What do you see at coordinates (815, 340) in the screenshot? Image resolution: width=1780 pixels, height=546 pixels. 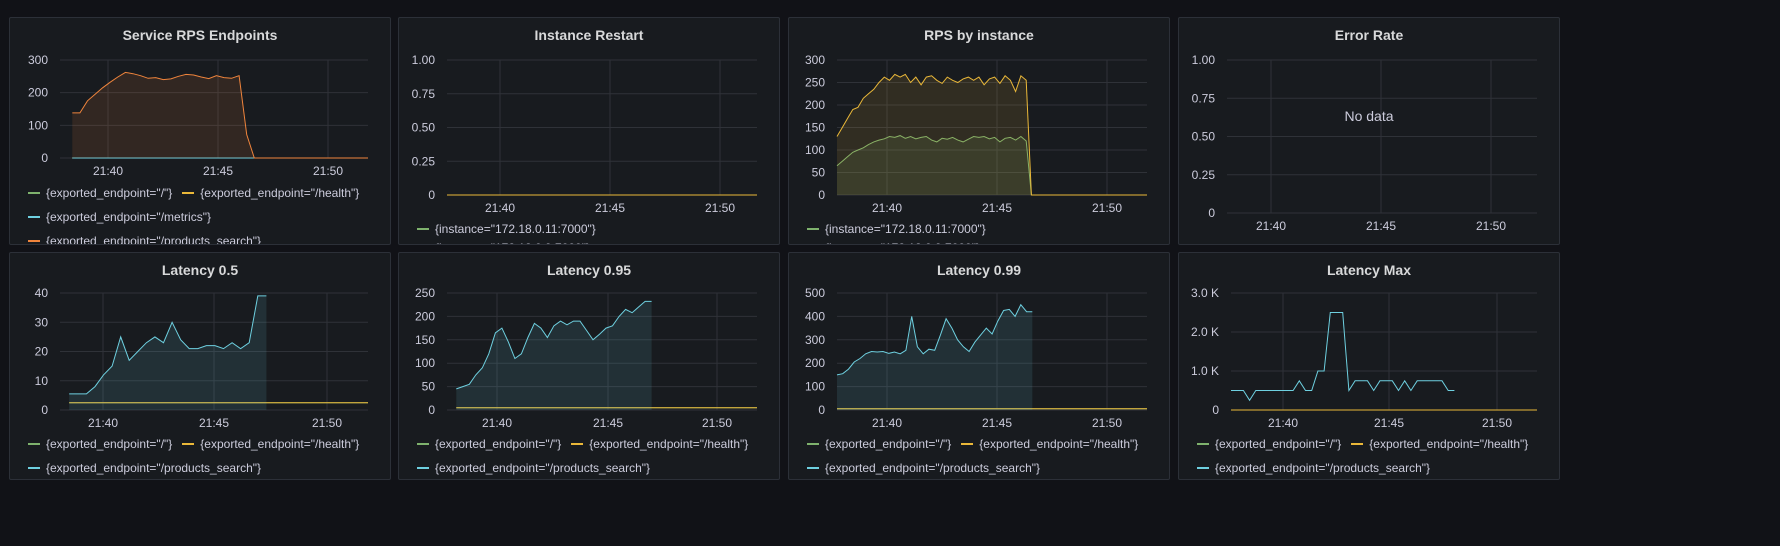 I see `y-tick-label: 300` at bounding box center [815, 340].